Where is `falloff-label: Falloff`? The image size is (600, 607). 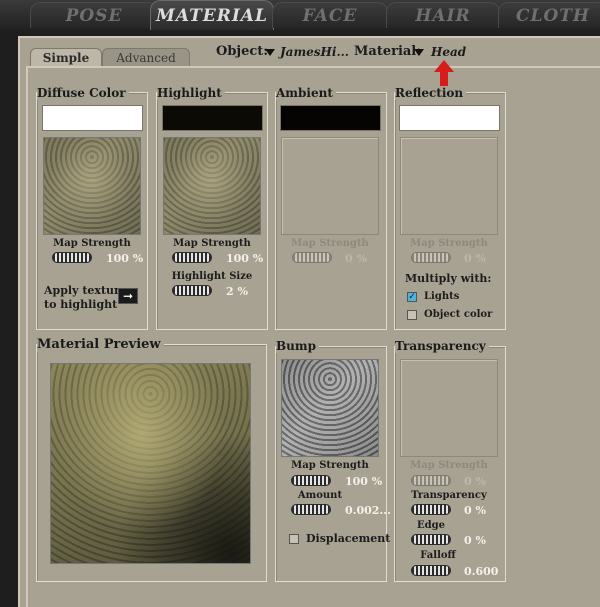 falloff-label: Falloff is located at coordinates (438, 555).